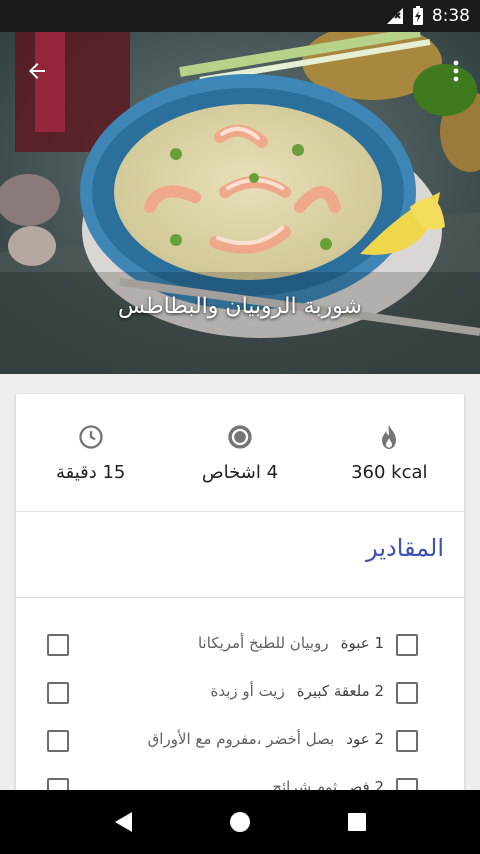 The width and height of the screenshot is (480, 854). I want to click on stat-calories: 360 kcal, so click(389, 452).